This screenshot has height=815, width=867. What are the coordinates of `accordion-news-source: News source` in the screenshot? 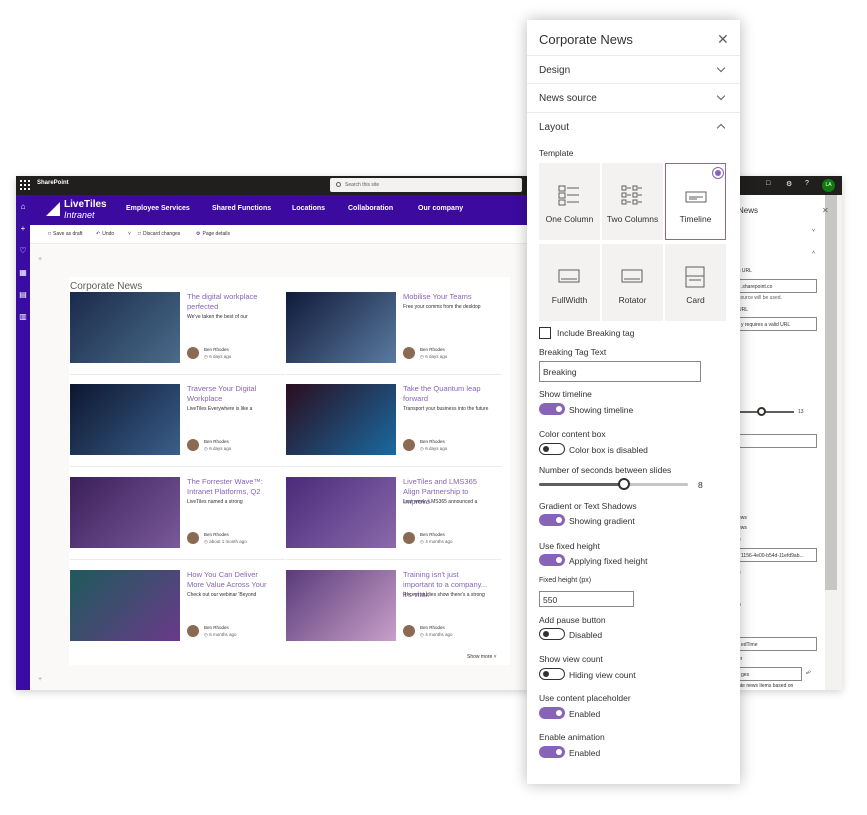 It's located at (633, 98).